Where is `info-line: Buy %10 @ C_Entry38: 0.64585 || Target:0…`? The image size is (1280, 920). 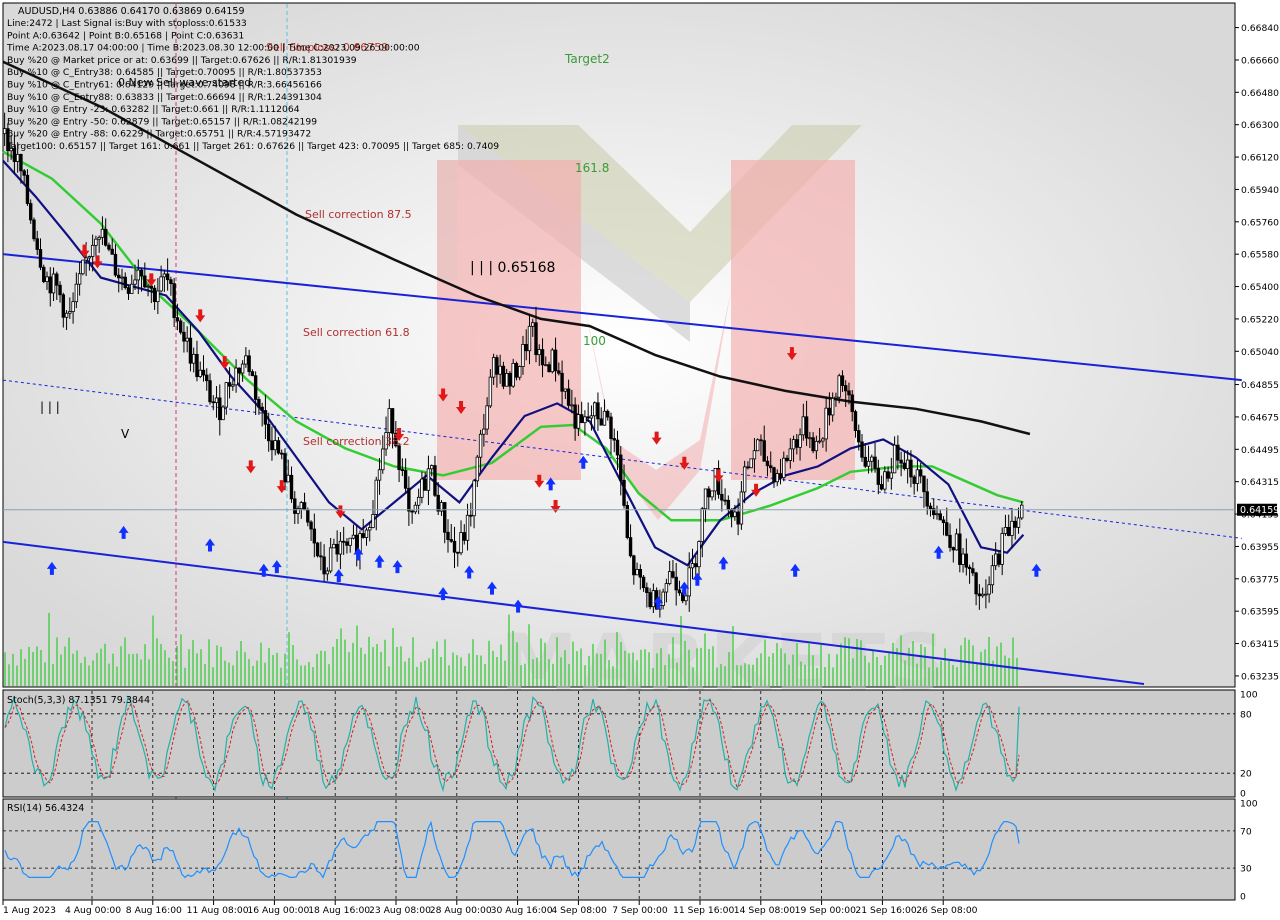
info-line: Buy %10 @ C_Entry38: 0.64585 || Target:0… is located at coordinates (164, 72).